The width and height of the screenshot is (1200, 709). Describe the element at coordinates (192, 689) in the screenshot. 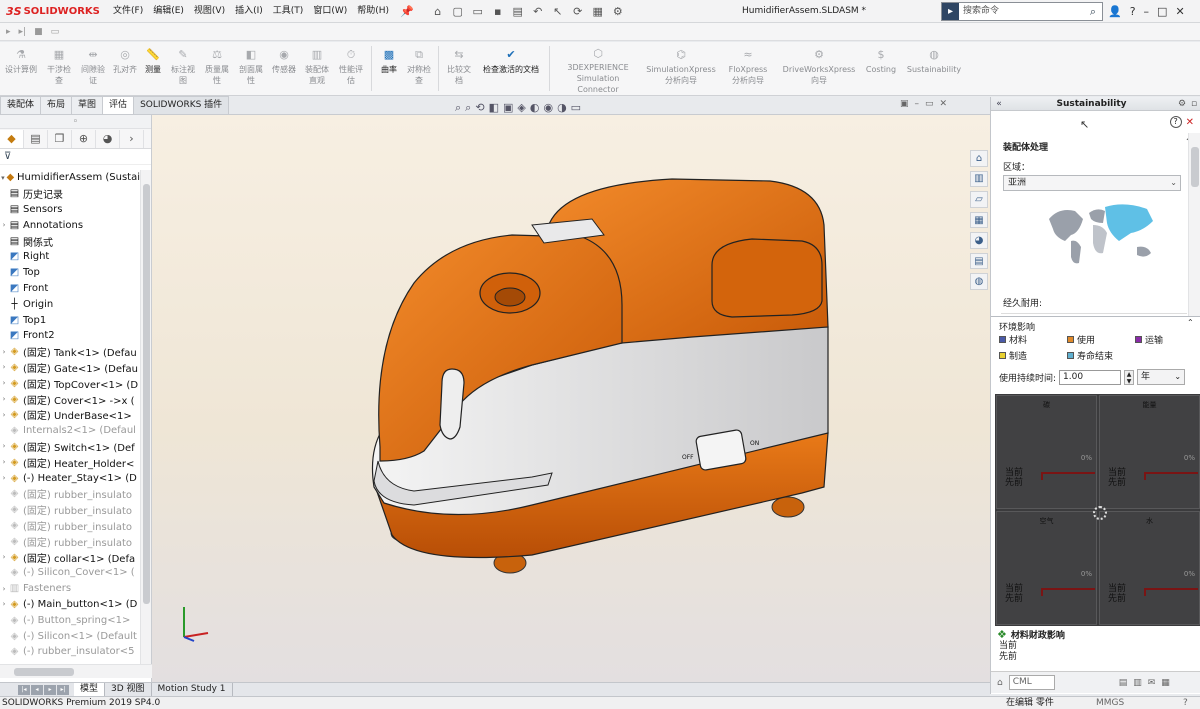

I see `model-tab: Motion Study 1` at that location.